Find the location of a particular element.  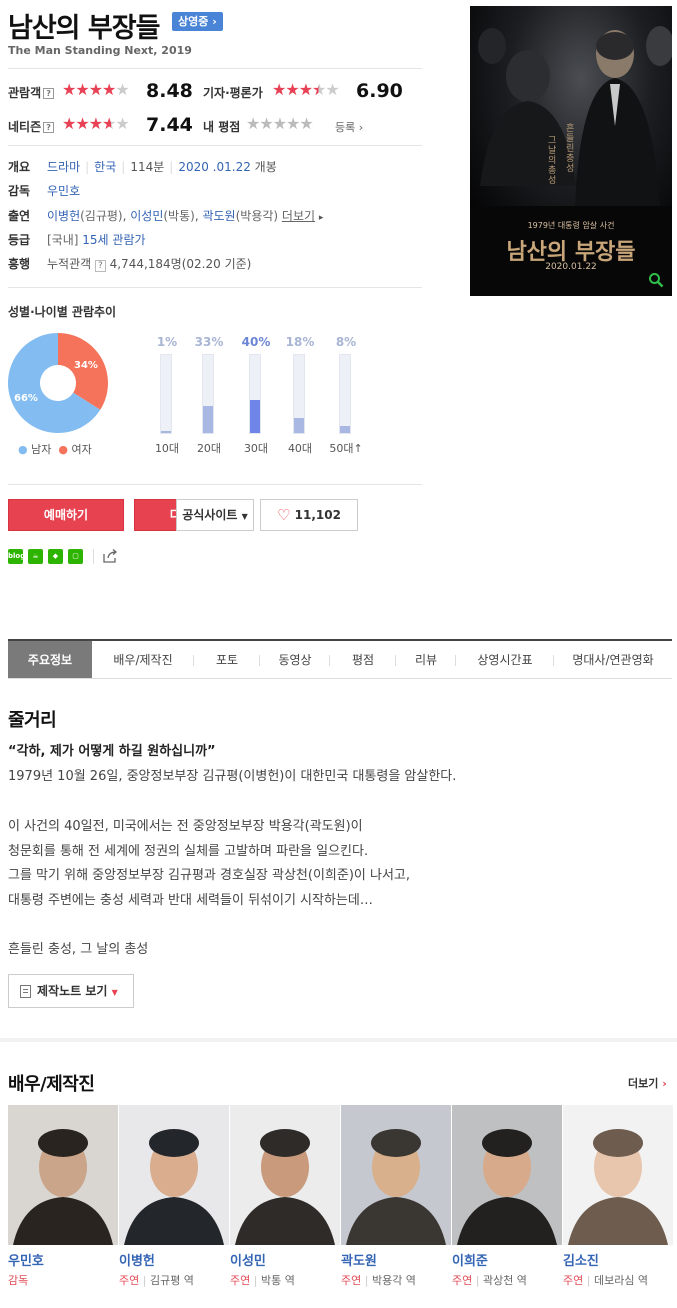

synopsis-line-4: 그를 막기 위해 중앙정보부장 김규평과 경호실장 곽상천(이희준)이 나서고, is located at coordinates (209, 875).